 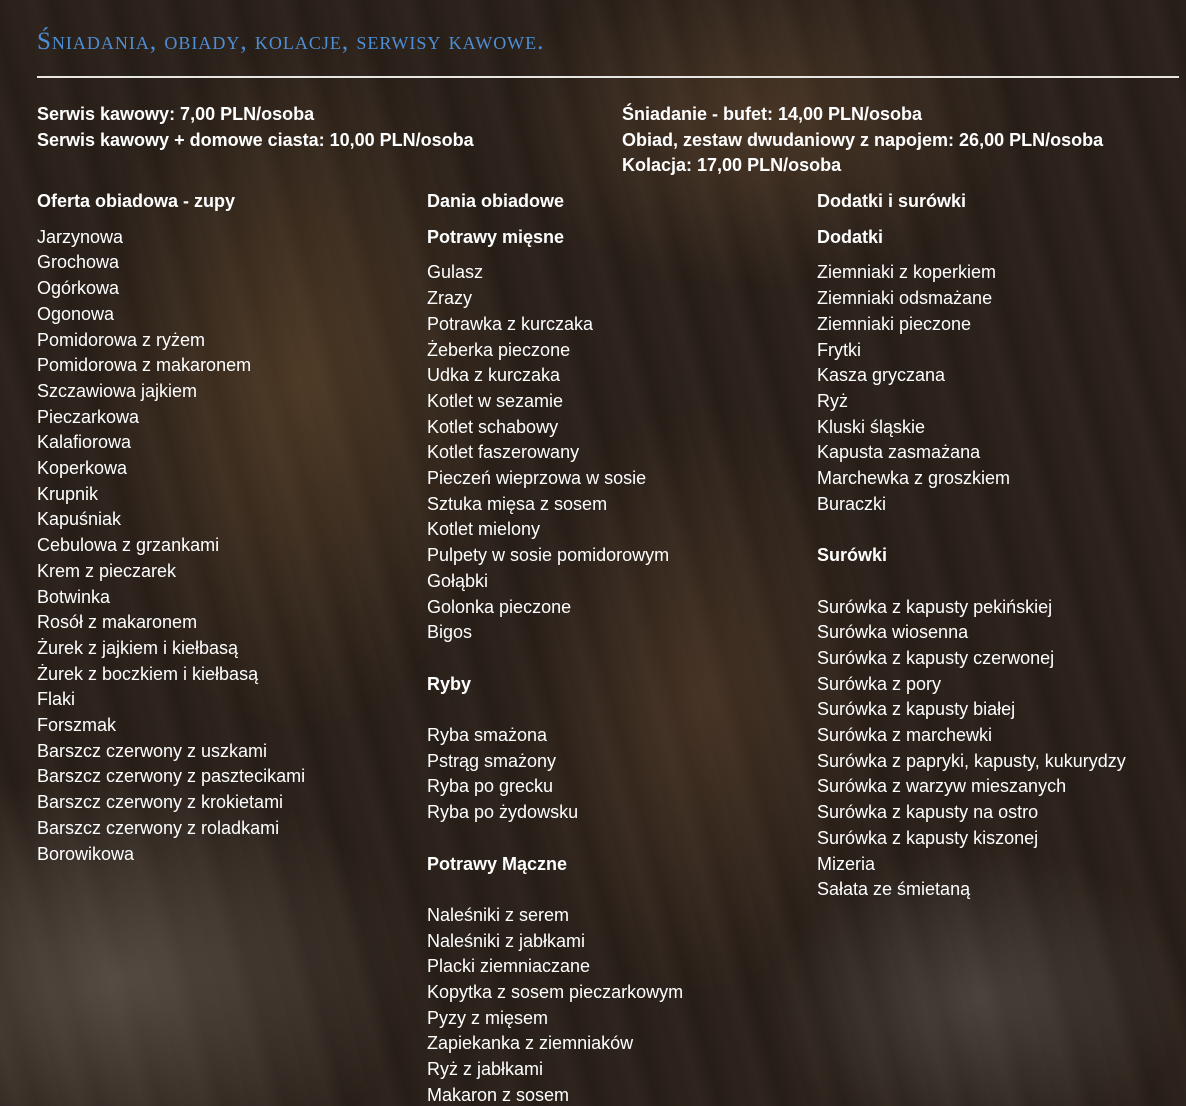 I want to click on menu-item: Cebulowa z grzankami, so click(x=128, y=545).